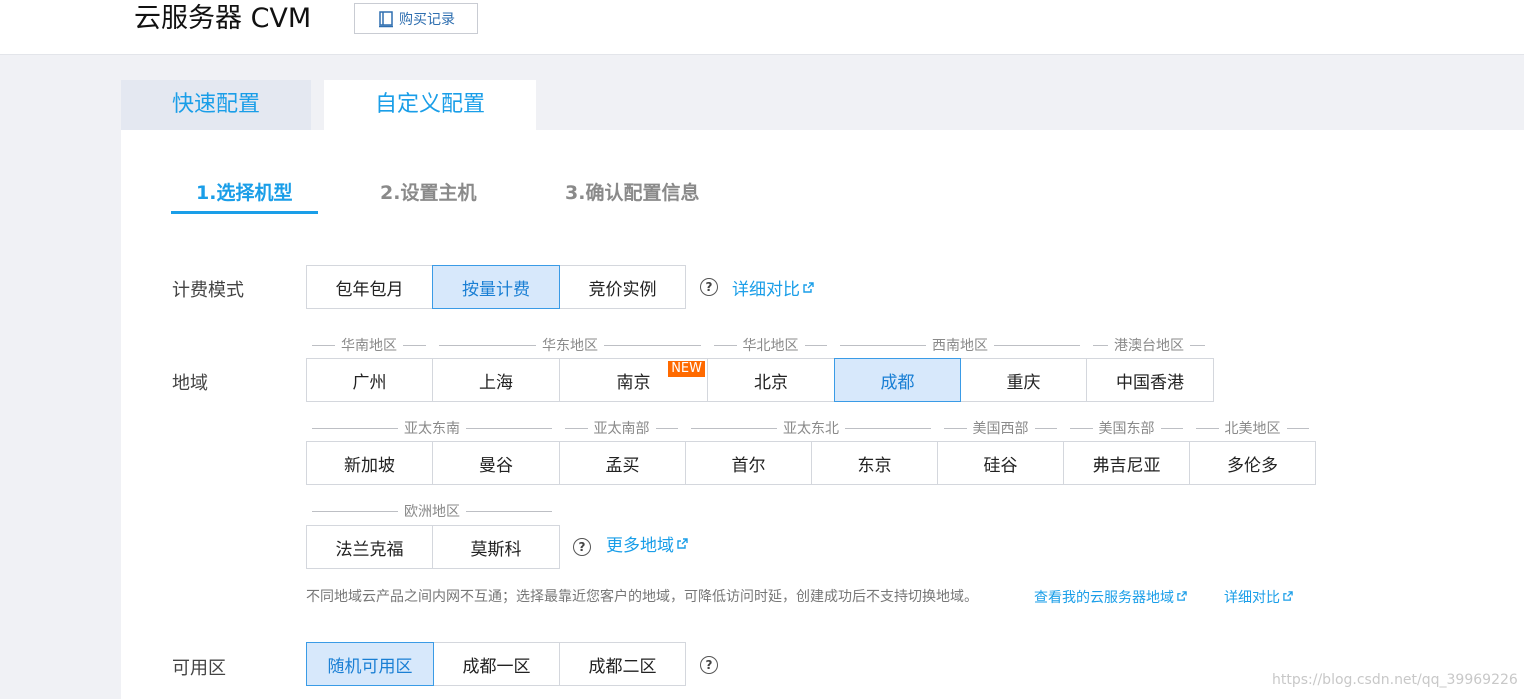 The image size is (1524, 699). I want to click on region-group-north-china: 华北地区, so click(770, 345).